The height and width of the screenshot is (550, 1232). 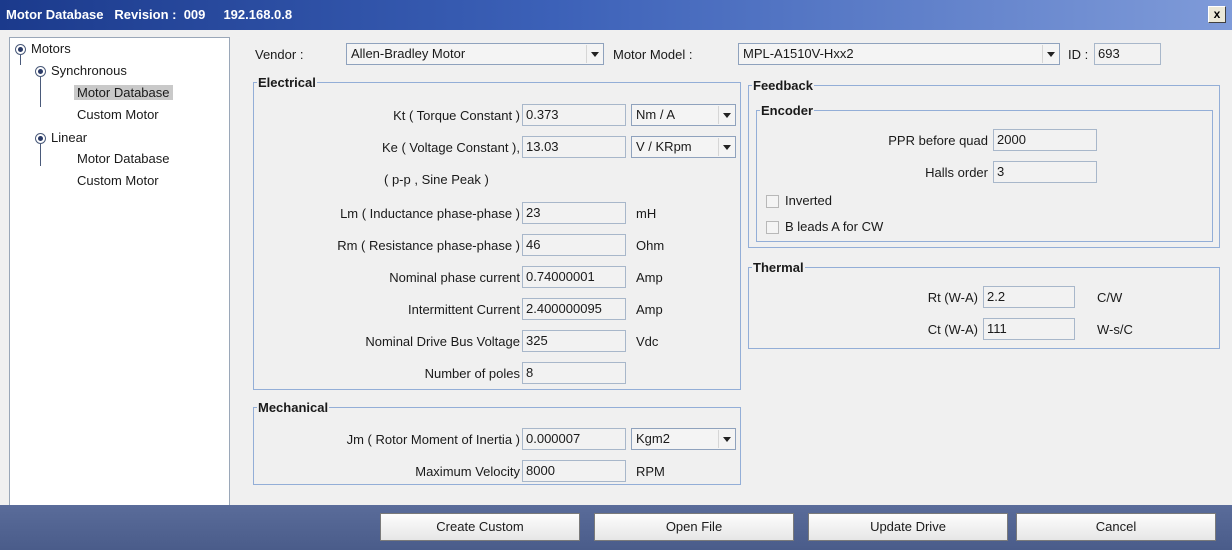 I want to click on kt-field: 0.373, so click(x=574, y=115).